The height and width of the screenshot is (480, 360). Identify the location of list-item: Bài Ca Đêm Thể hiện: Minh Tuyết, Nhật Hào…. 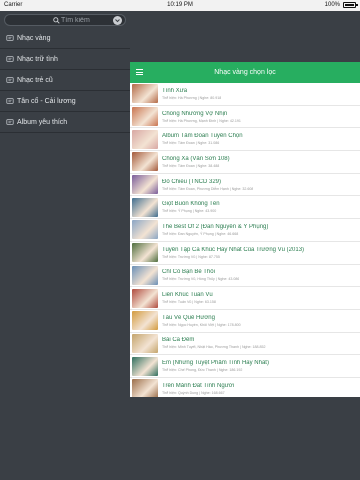
(245, 344).